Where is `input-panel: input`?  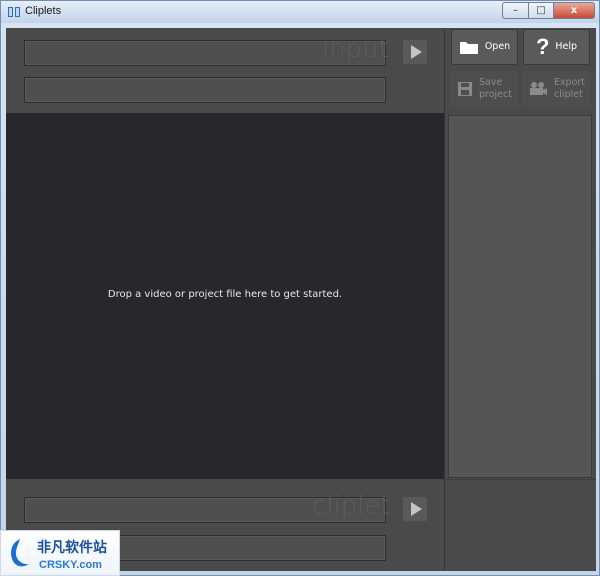 input-panel: input is located at coordinates (225, 70).